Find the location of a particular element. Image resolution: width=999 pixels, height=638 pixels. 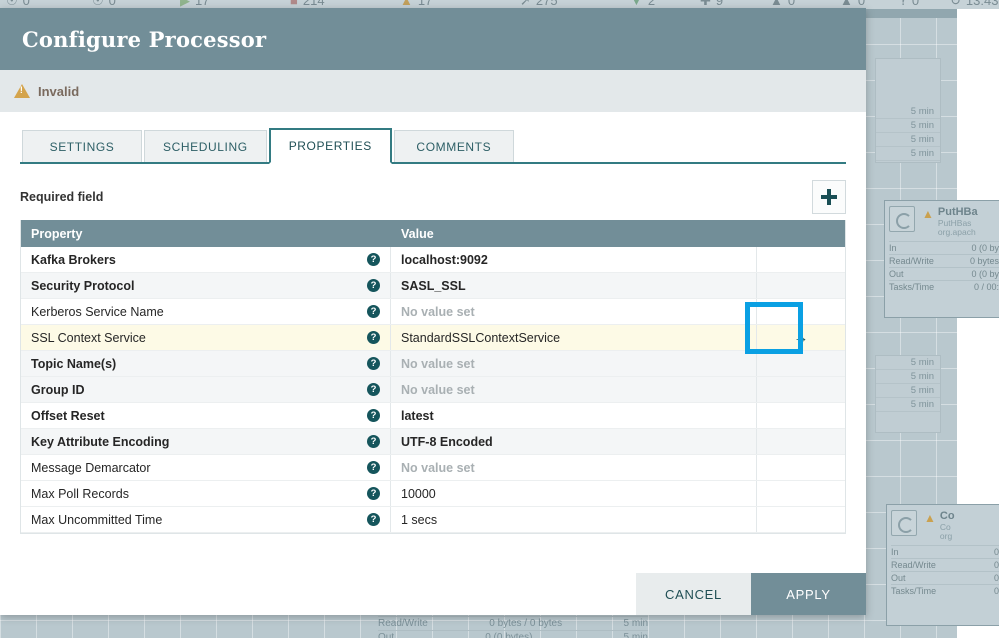

arrow-right-icon: → is located at coordinates (801, 337).